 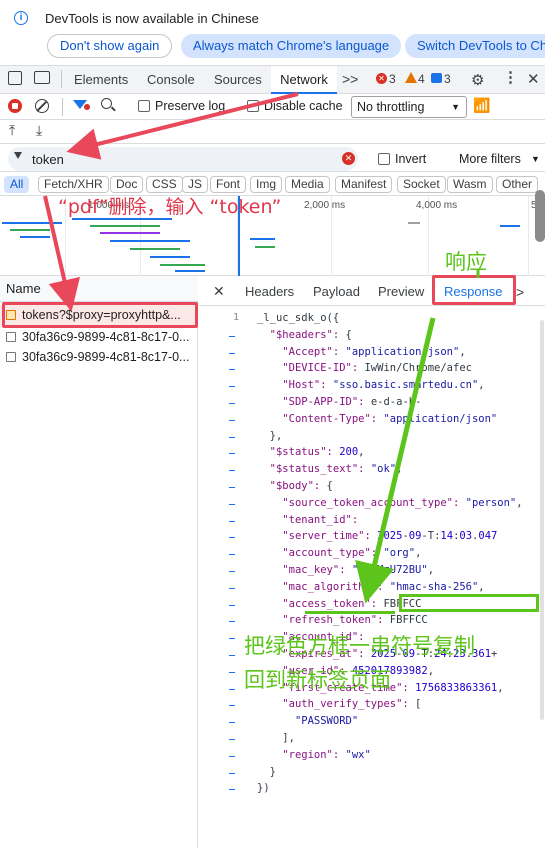 I want to click on name-column-header: Name, so click(x=99, y=289).